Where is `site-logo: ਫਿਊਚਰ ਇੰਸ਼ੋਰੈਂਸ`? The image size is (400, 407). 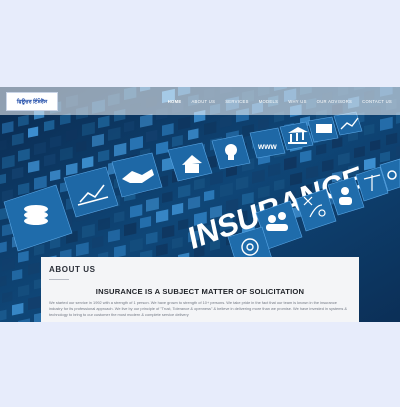 site-logo: ਫਿਊਚਰ ਇੰਸ਼ੋਰੈਂਸ is located at coordinates (32, 101).